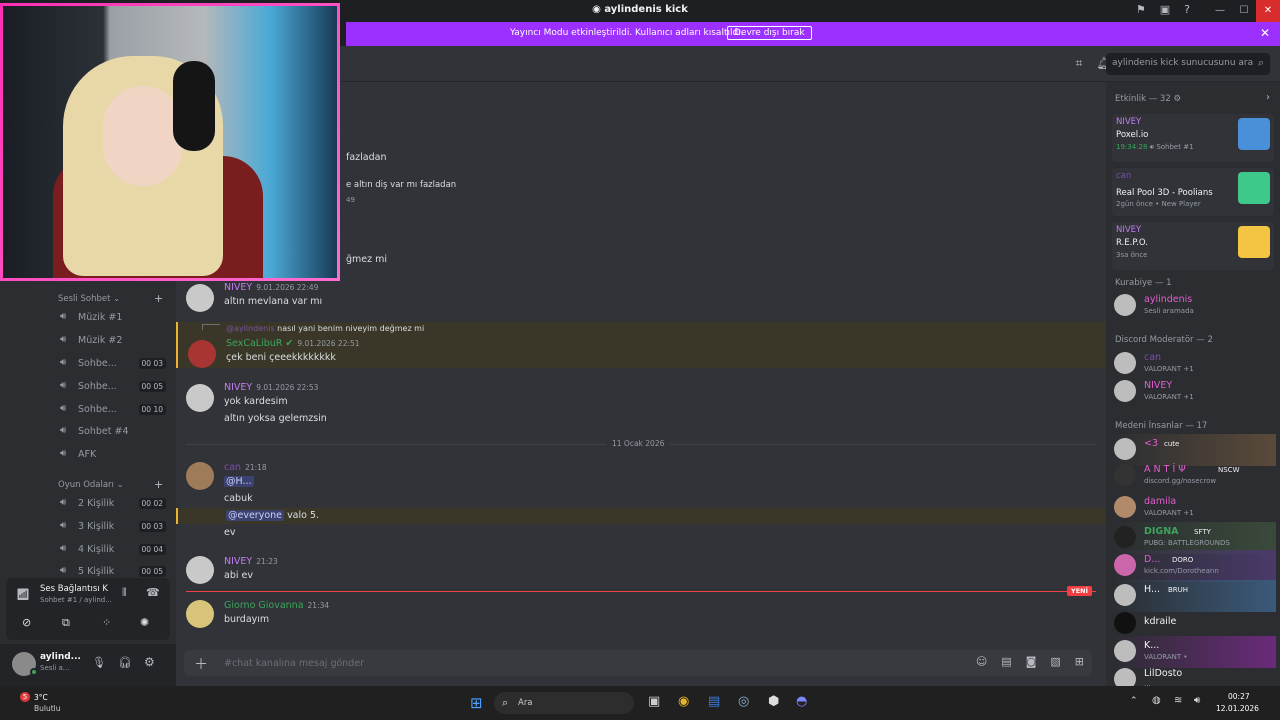 This screenshot has width=1280, height=720. I want to click on inbox-icon: ⚑, so click(1141, 9).